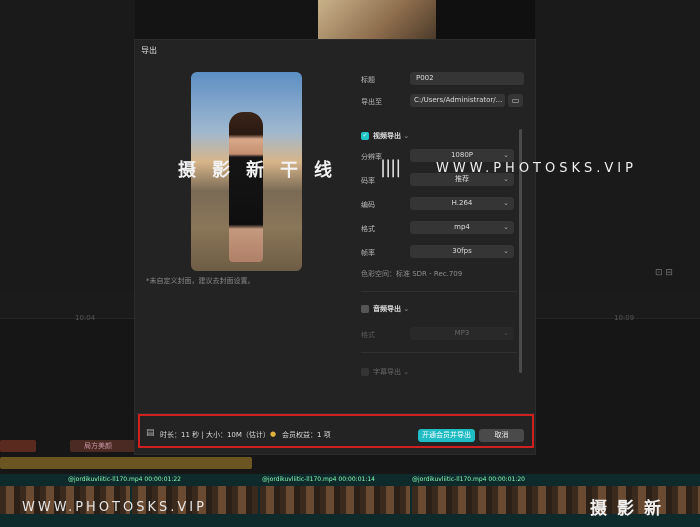 This screenshot has width=700, height=527. I want to click on info-icon: ●, so click(273, 434).